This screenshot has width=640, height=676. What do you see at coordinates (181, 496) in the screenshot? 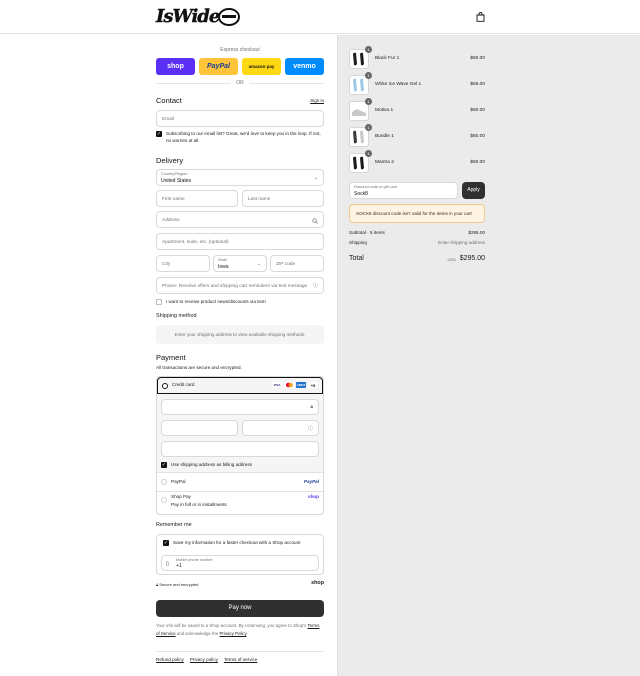
I see `shop-pay-label: Shop Pay` at bounding box center [181, 496].